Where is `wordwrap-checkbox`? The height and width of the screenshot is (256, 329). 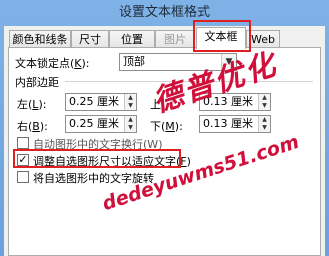
wordwrap-checkbox is located at coordinates (23, 143).